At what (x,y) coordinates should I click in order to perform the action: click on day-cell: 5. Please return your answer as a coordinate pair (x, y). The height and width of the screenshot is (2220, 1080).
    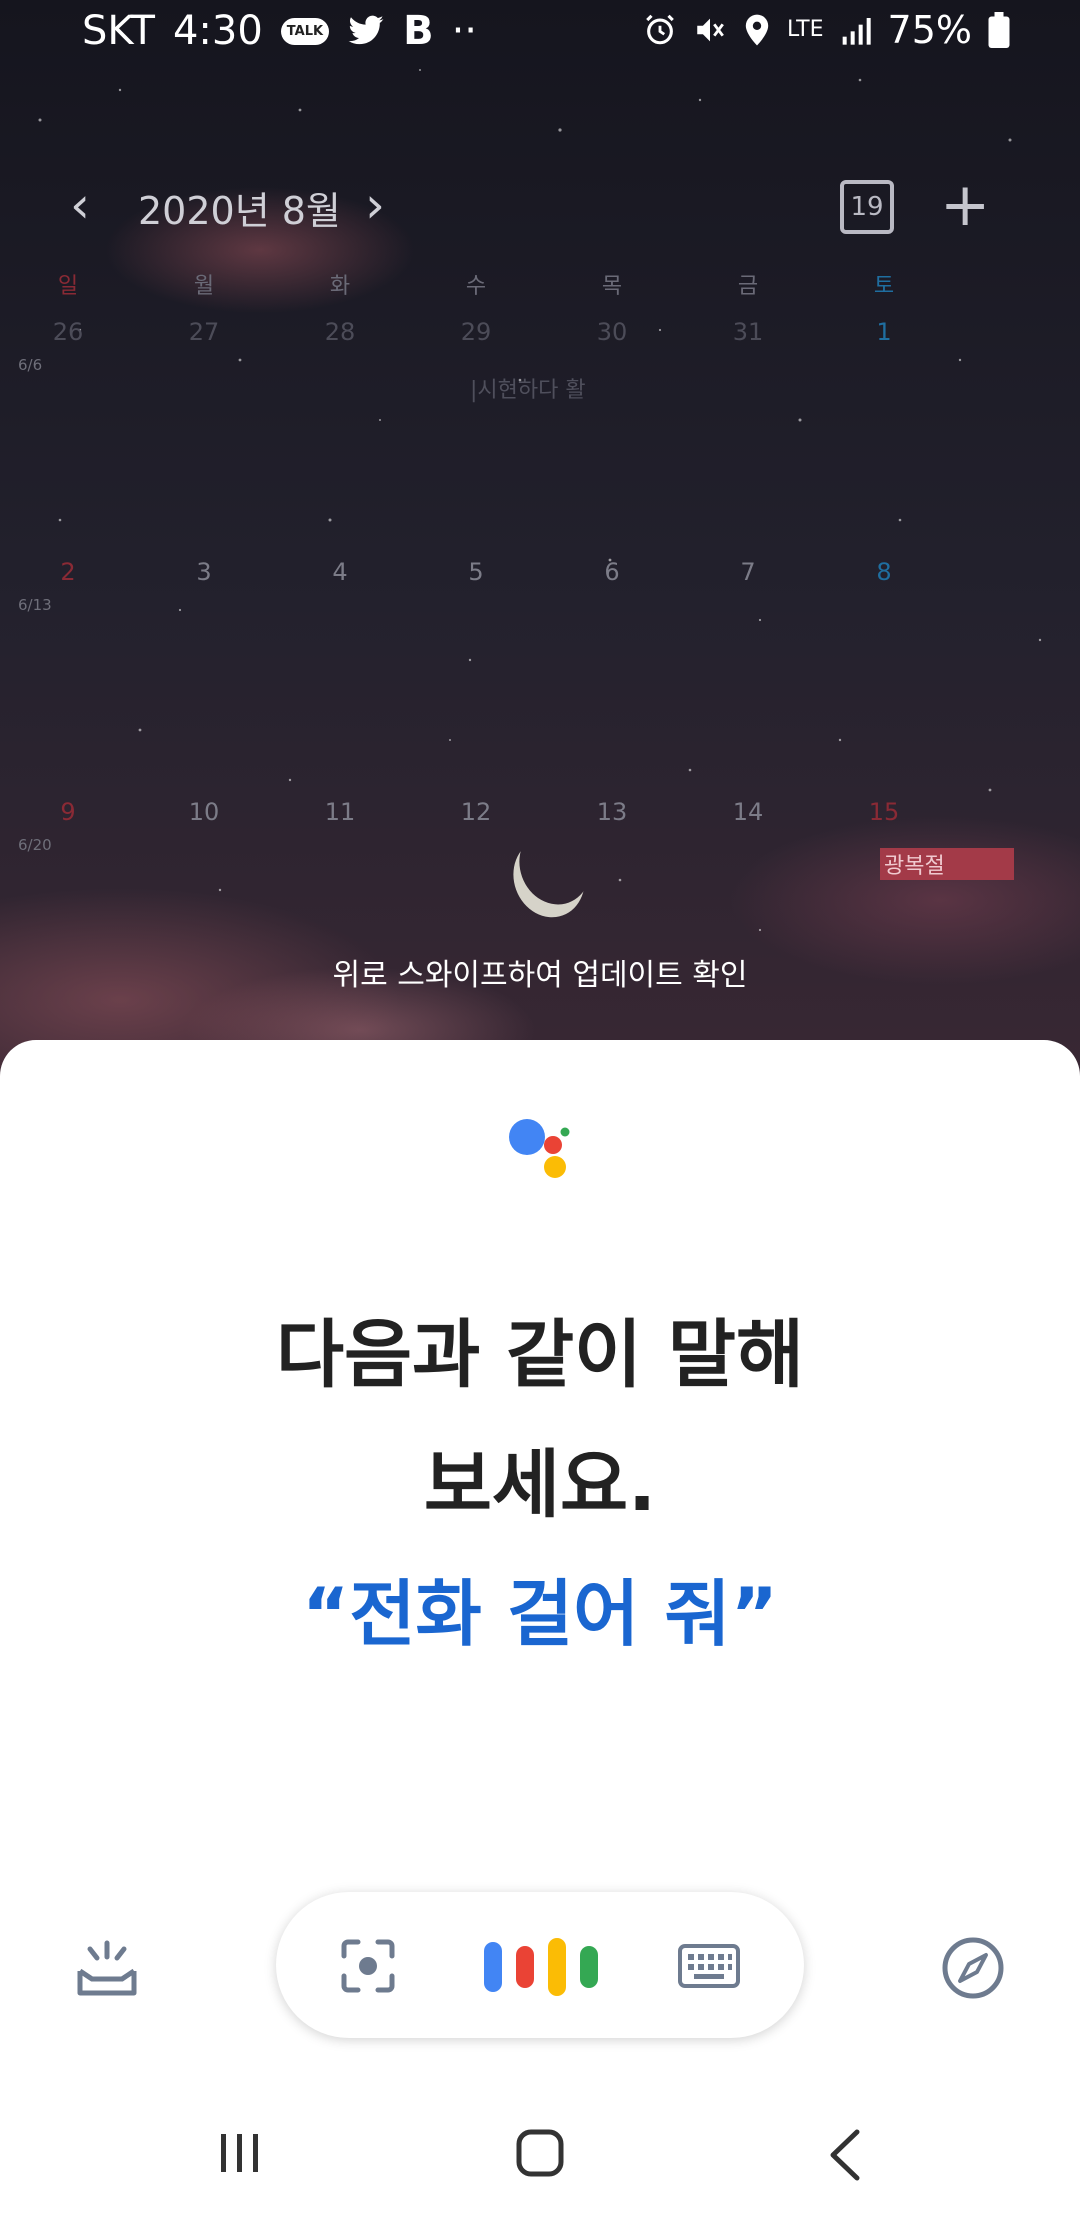
    Looking at the image, I should click on (476, 572).